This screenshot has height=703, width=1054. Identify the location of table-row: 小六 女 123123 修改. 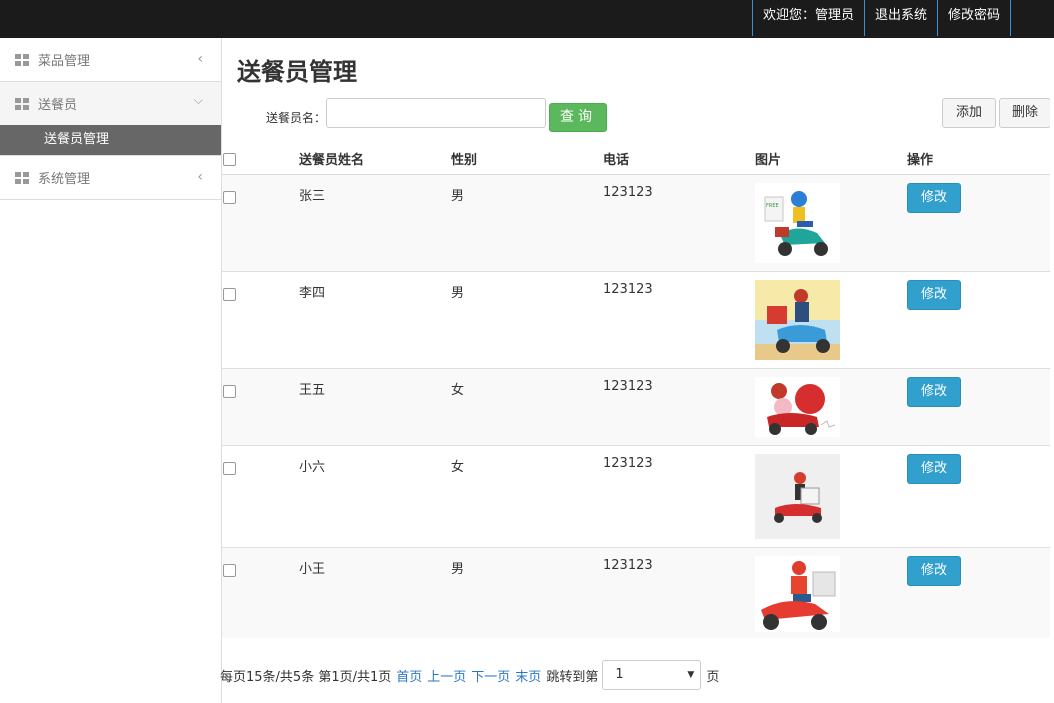
(638, 497).